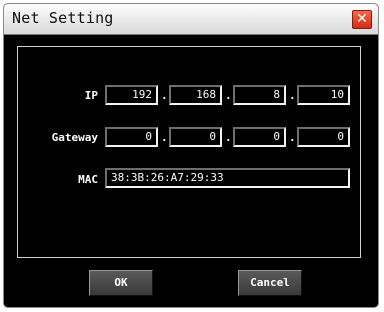 This screenshot has width=384, height=312. I want to click on gateway-octet-1: 0, so click(131, 137).